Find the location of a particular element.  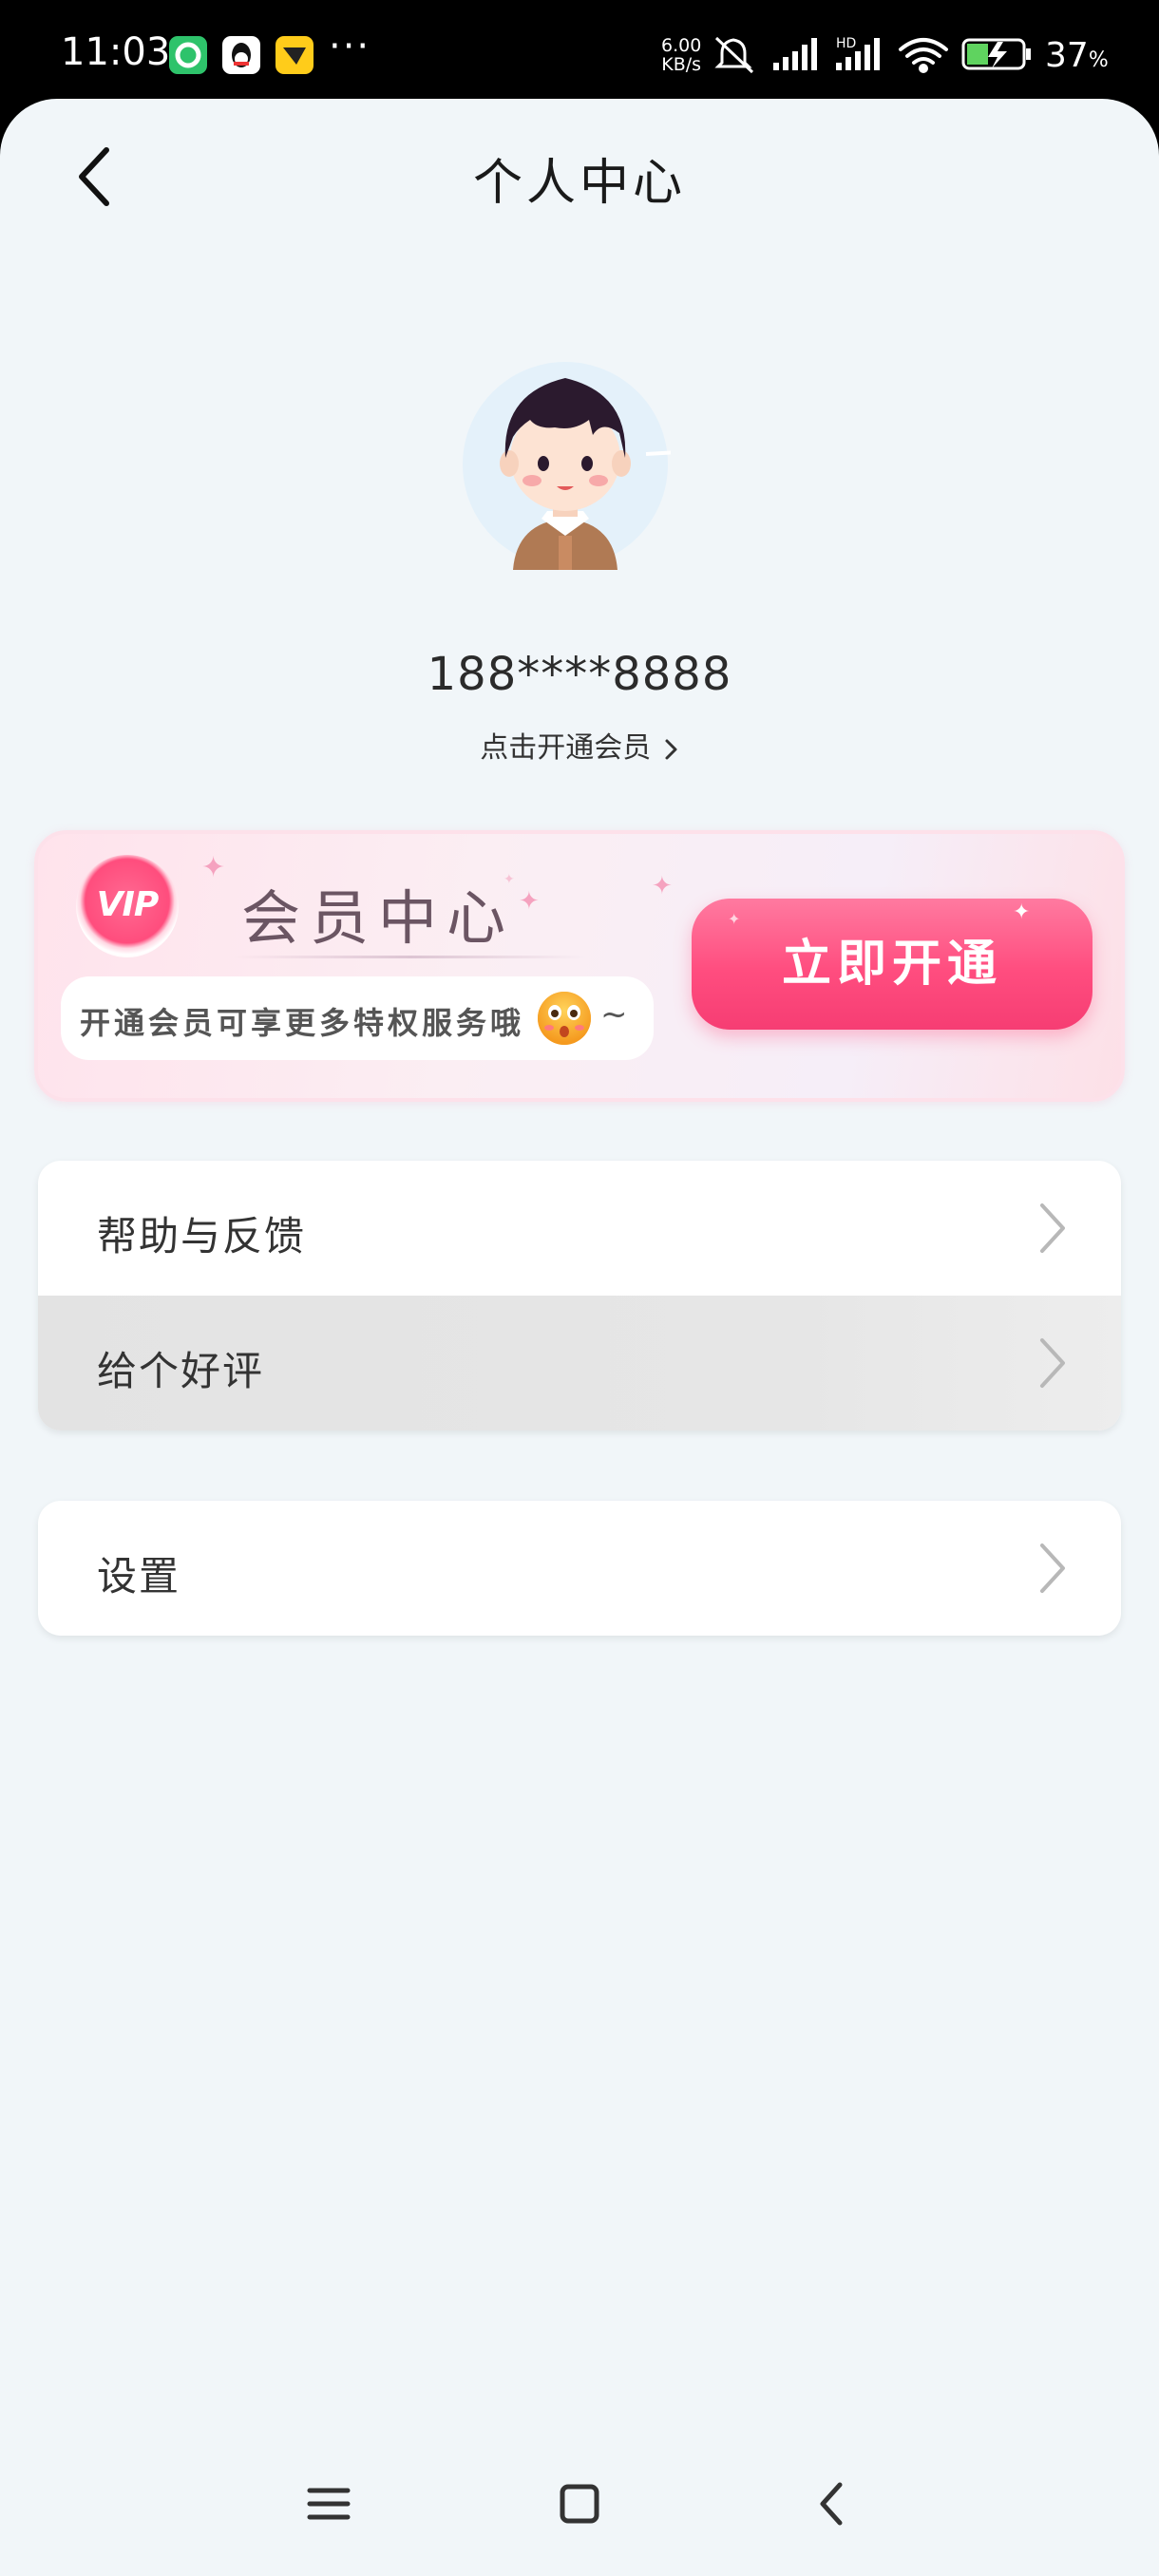

menu-lines-icon is located at coordinates (329, 2504).